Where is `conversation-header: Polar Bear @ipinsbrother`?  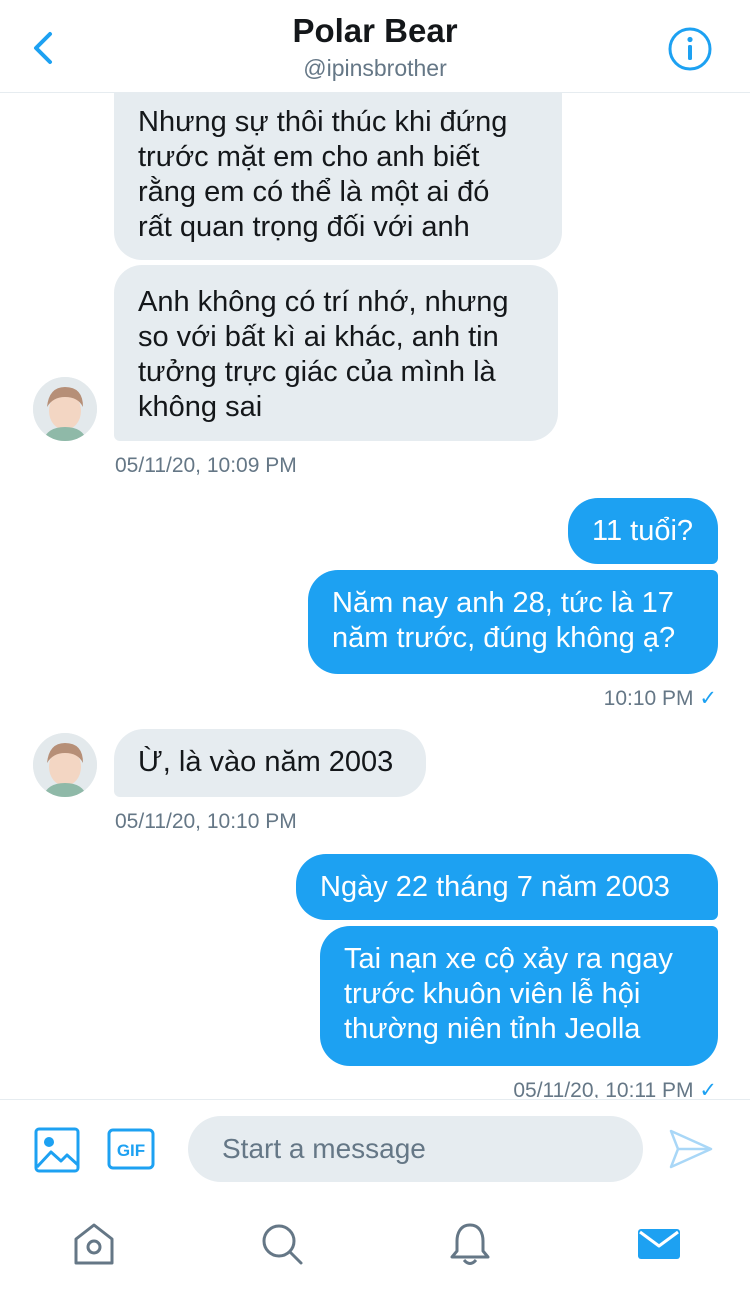 conversation-header: Polar Bear @ipinsbrother is located at coordinates (375, 46).